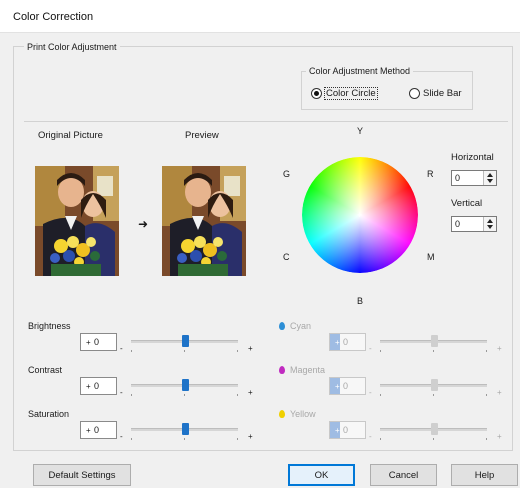  What do you see at coordinates (499, 392) in the screenshot?
I see `magenta-plus-label: +` at bounding box center [499, 392].